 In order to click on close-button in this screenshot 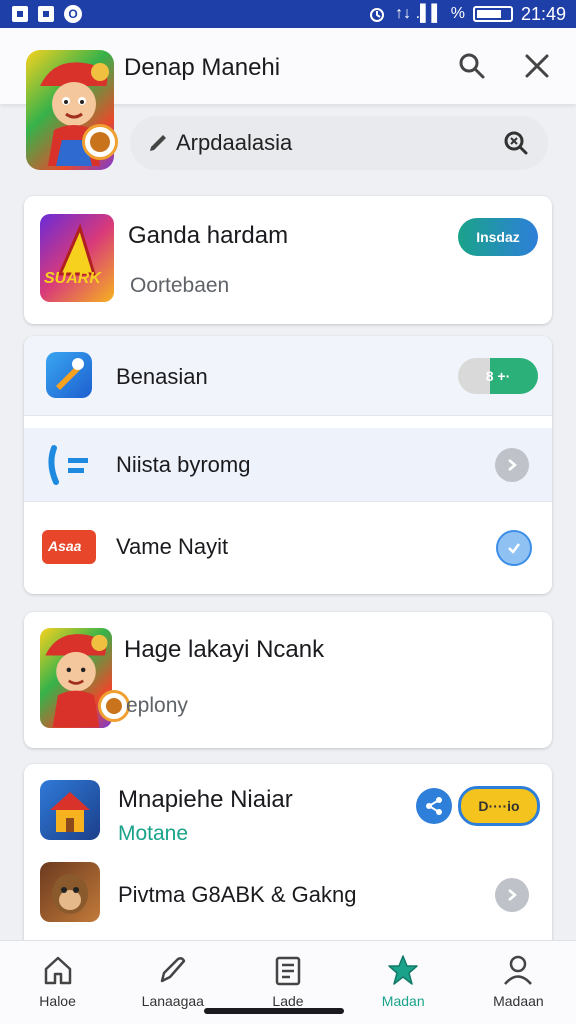, I will do `click(537, 66)`.